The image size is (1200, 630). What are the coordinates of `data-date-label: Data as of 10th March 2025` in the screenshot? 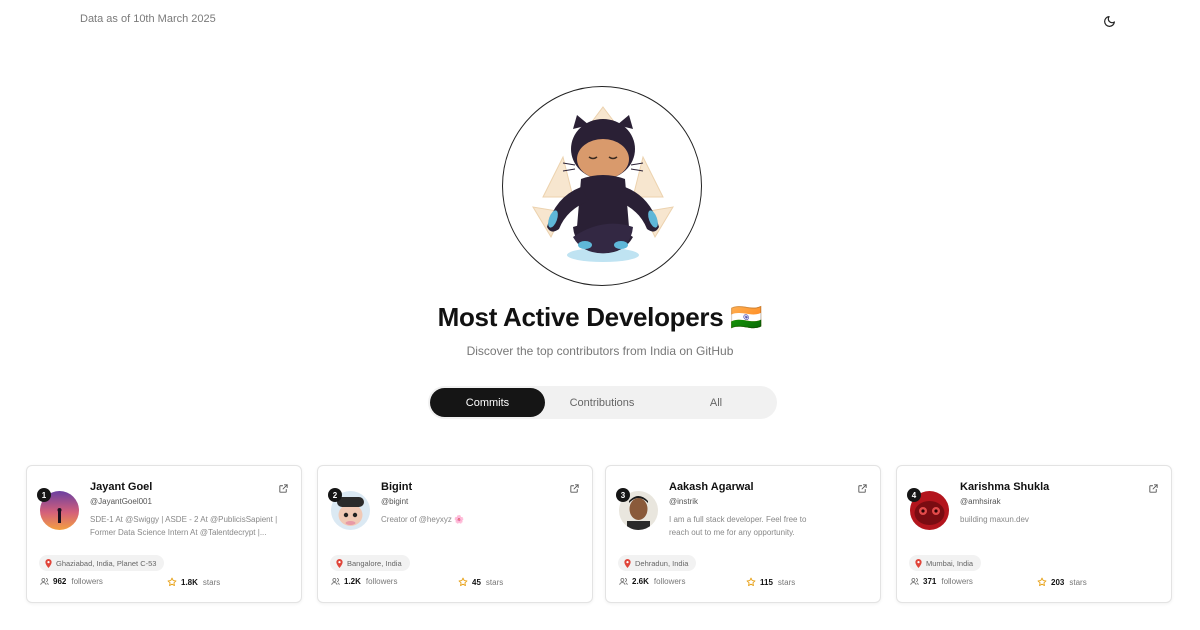 It's located at (148, 19).